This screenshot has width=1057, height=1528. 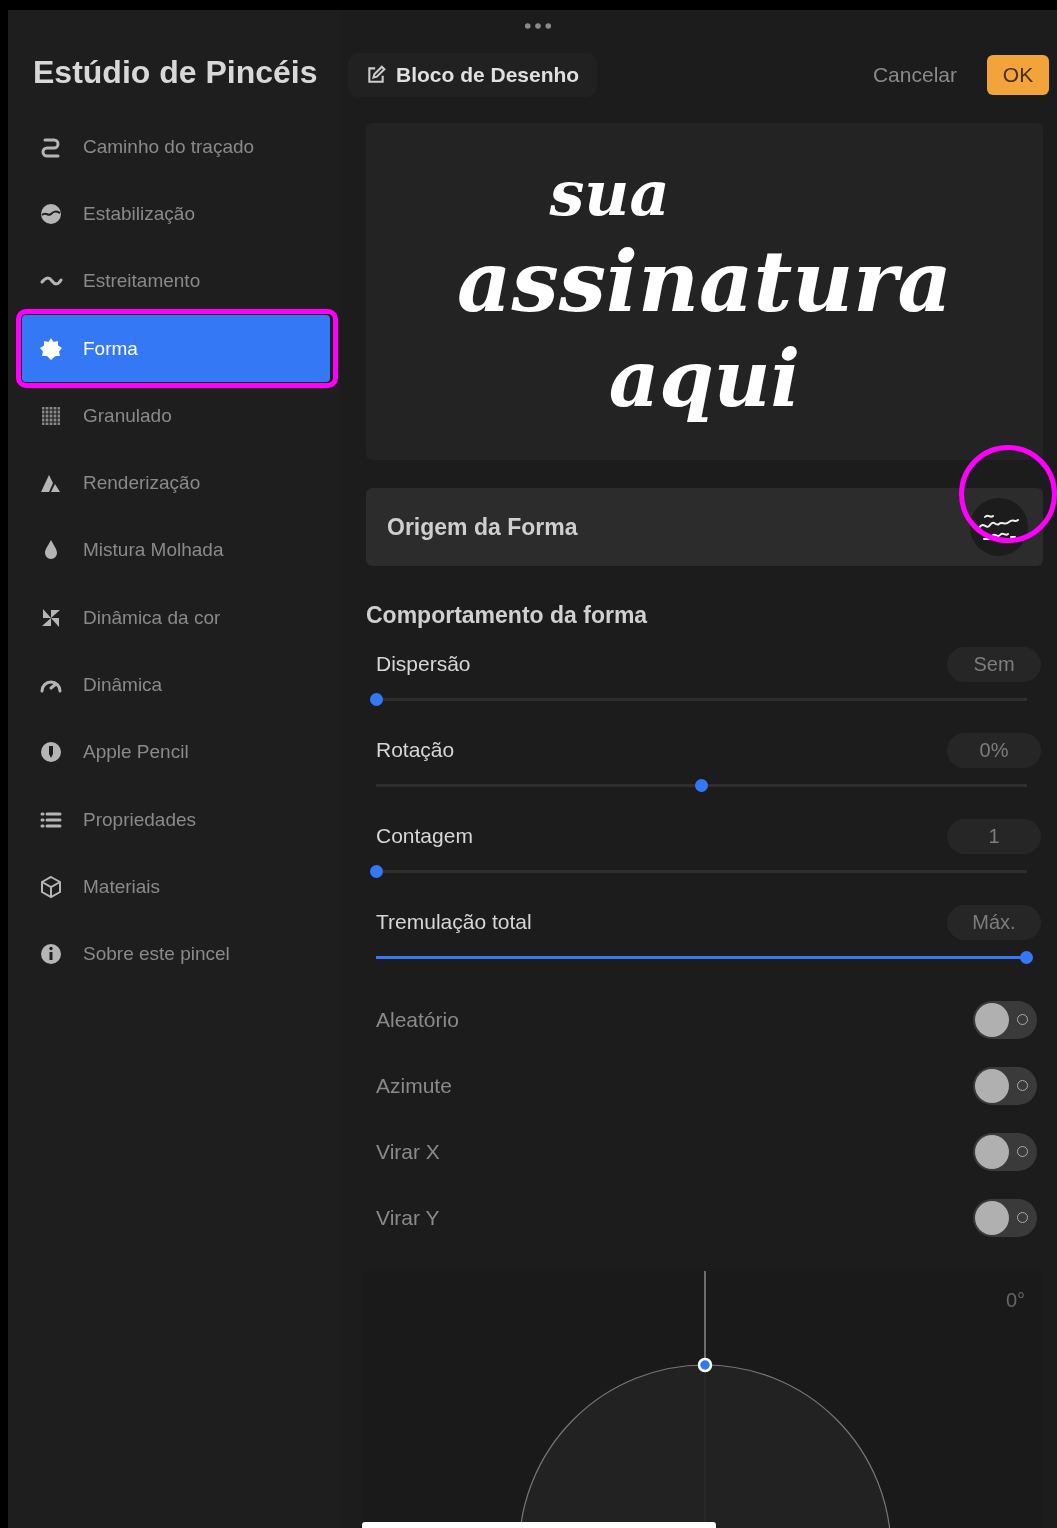 What do you see at coordinates (415, 750) in the screenshot?
I see `slider-label: Rotação` at bounding box center [415, 750].